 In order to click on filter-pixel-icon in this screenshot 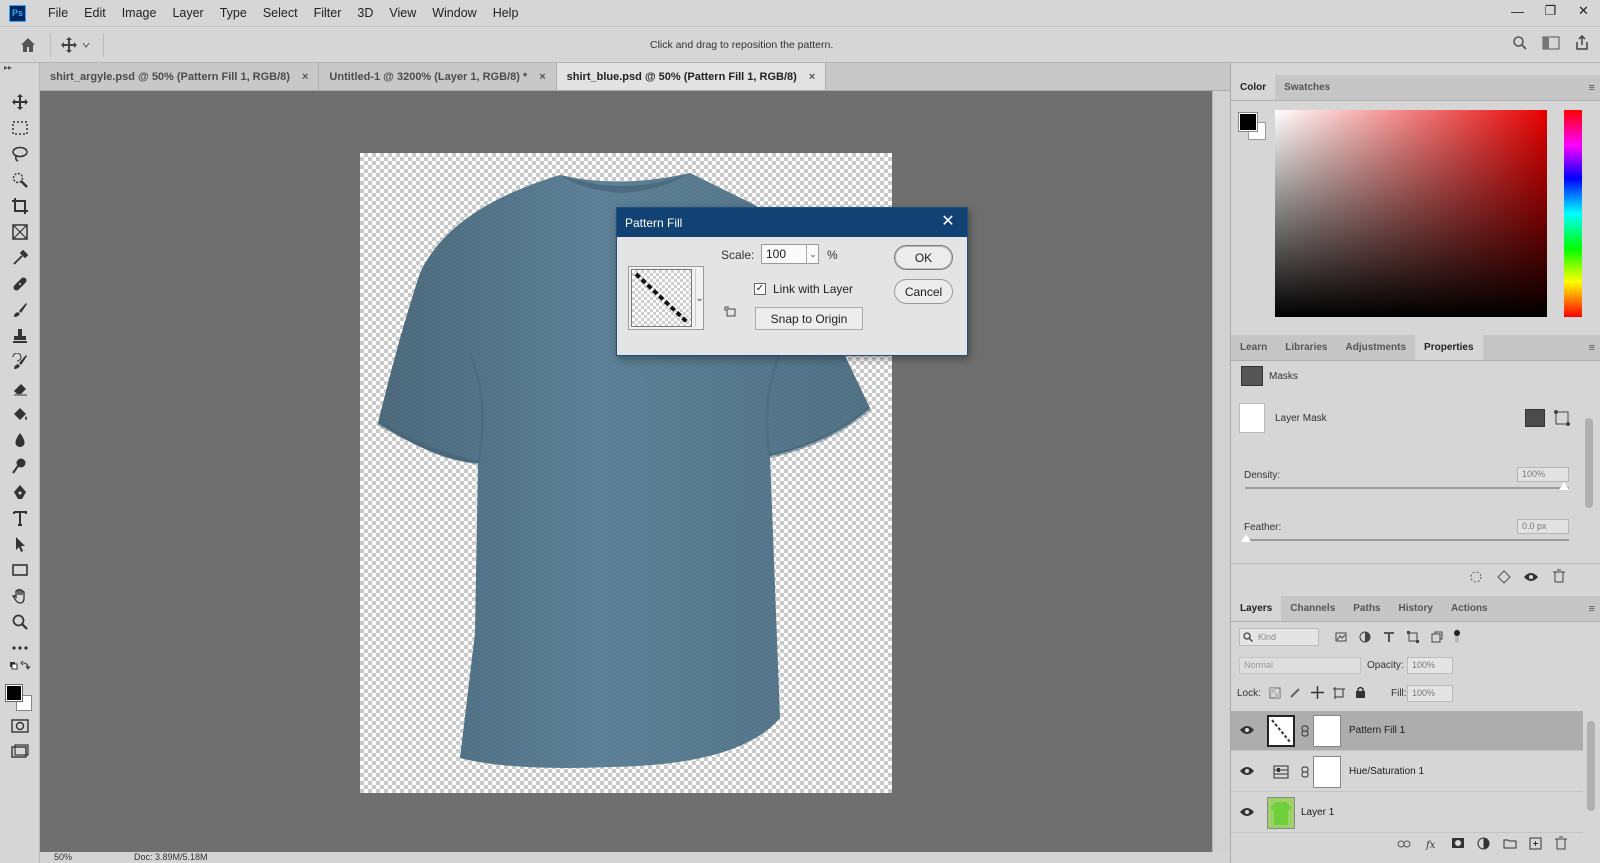, I will do `click(1341, 637)`.